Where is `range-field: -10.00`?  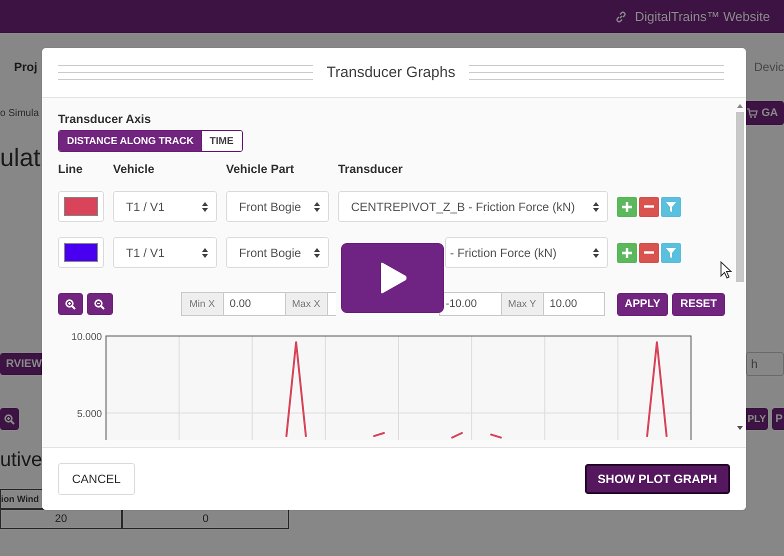
range-field: -10.00 is located at coordinates (469, 304).